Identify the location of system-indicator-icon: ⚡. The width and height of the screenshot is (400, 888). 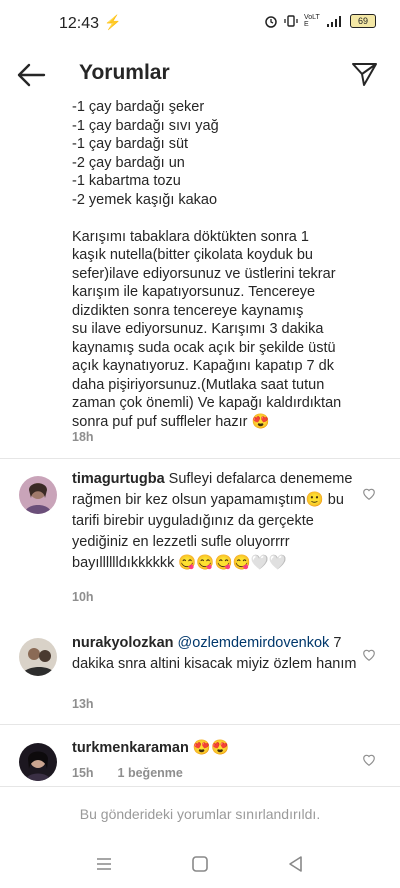
(113, 22).